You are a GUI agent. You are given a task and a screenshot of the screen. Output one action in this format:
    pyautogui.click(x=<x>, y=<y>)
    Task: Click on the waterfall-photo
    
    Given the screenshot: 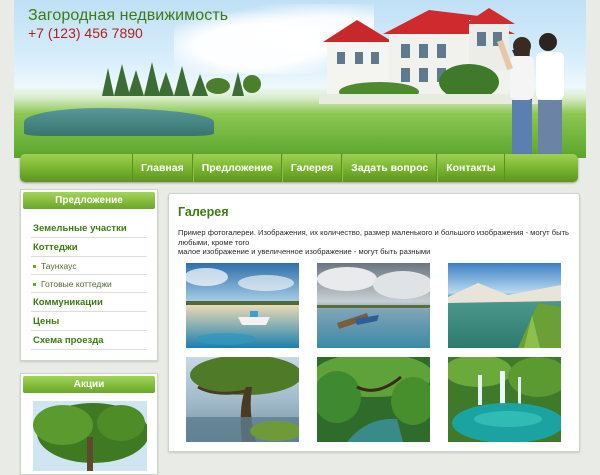 What is the action you would take?
    pyautogui.click(x=504, y=399)
    